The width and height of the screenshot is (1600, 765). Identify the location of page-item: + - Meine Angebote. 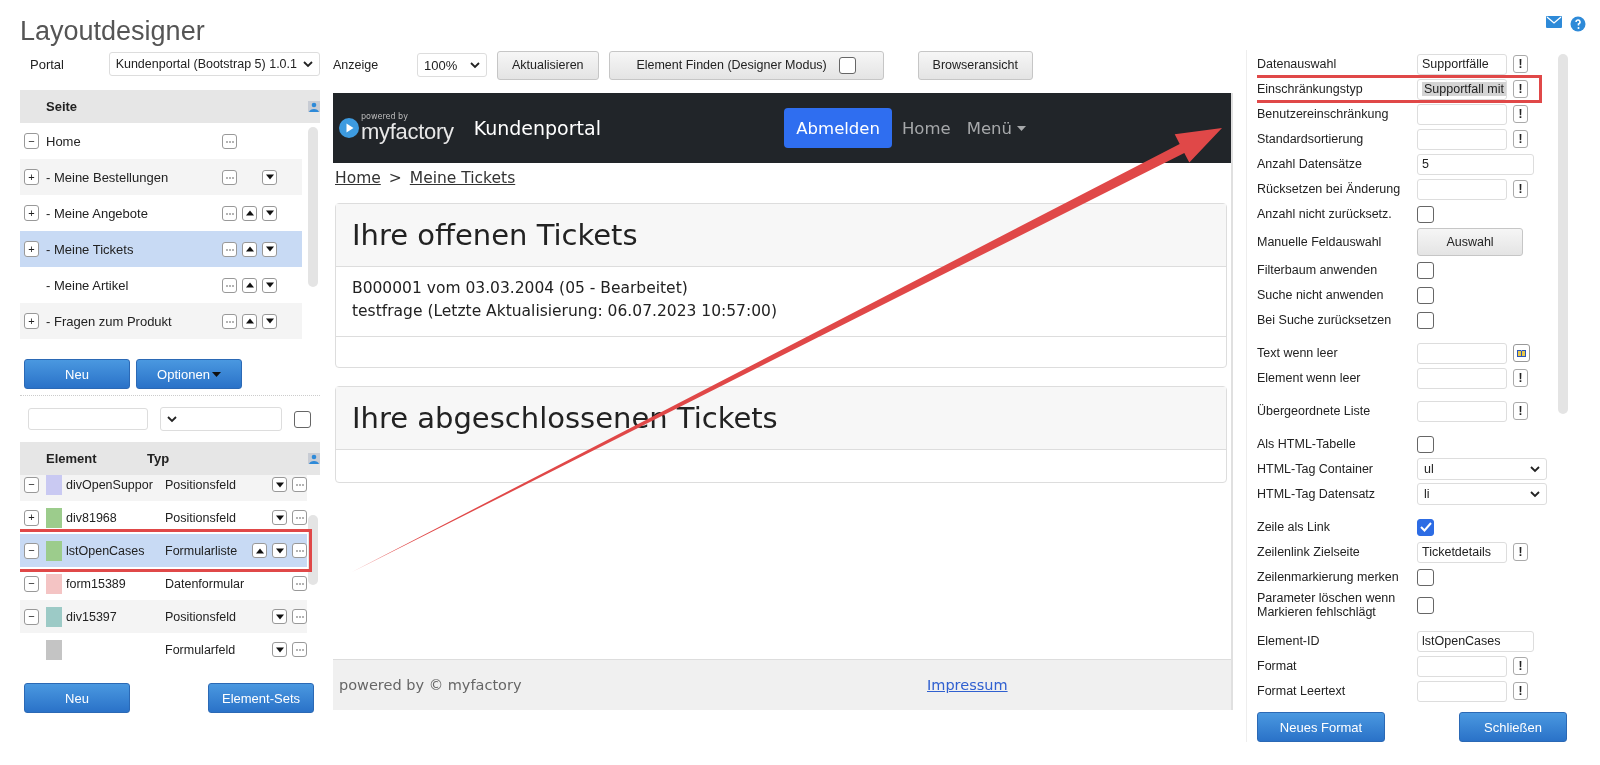
(161, 213).